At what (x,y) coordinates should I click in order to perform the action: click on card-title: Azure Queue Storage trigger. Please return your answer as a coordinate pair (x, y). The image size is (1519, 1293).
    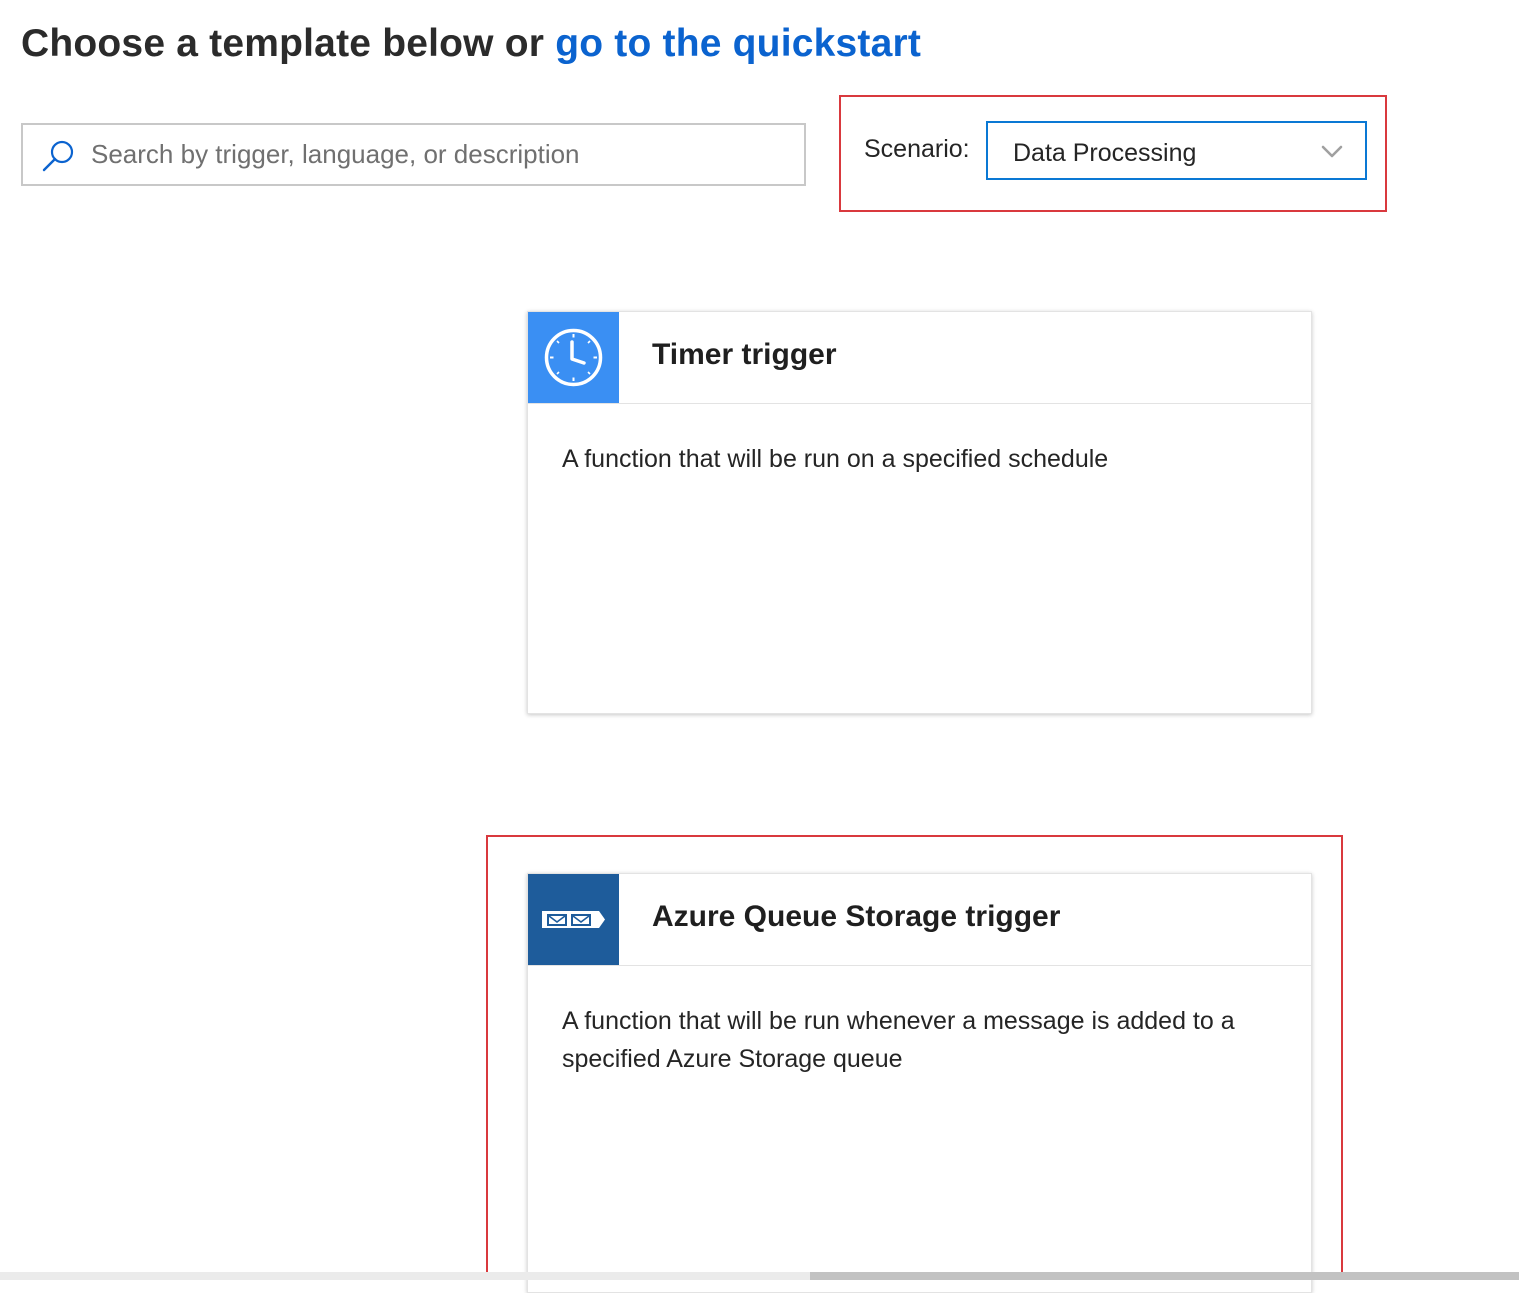
    Looking at the image, I should click on (856, 916).